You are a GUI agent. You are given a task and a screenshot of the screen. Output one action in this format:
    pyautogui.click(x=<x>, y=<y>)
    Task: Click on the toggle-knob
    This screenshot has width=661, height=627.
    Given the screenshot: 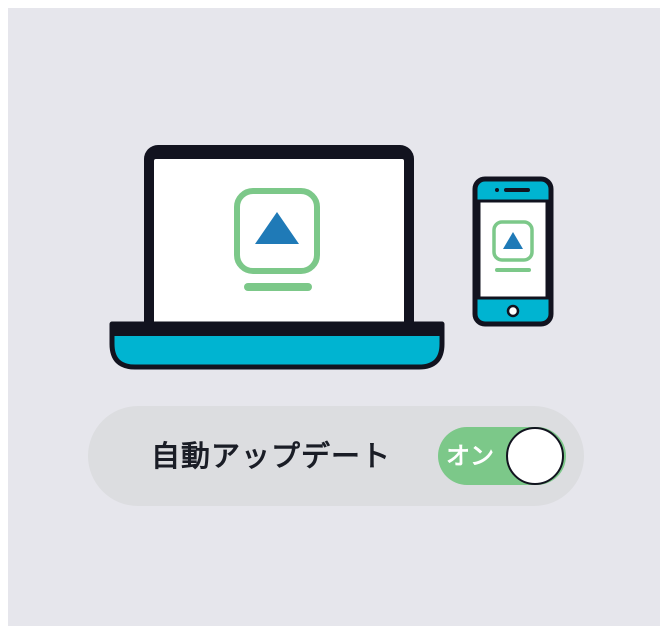 What is the action you would take?
    pyautogui.click(x=535, y=456)
    